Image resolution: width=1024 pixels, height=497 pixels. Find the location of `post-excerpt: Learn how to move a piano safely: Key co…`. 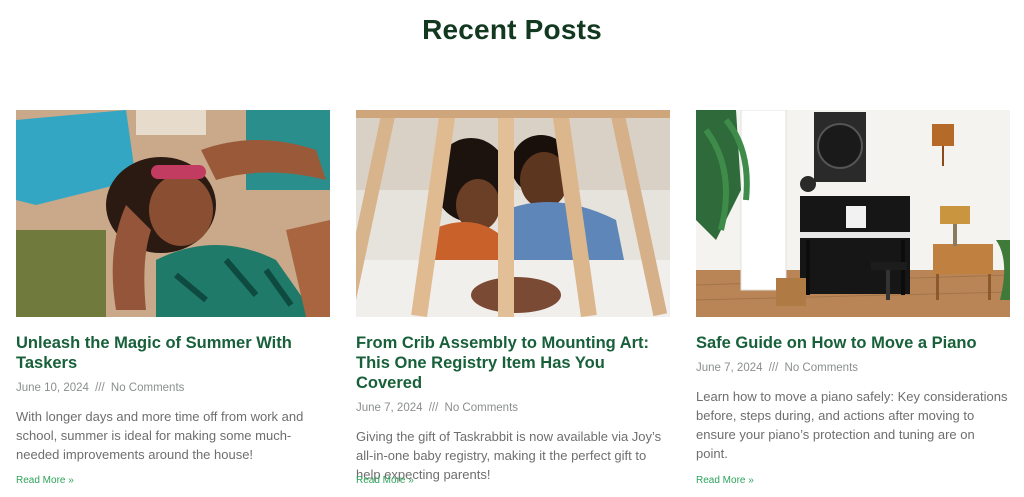

post-excerpt: Learn how to move a piano safely: Key co… is located at coordinates (852, 425).